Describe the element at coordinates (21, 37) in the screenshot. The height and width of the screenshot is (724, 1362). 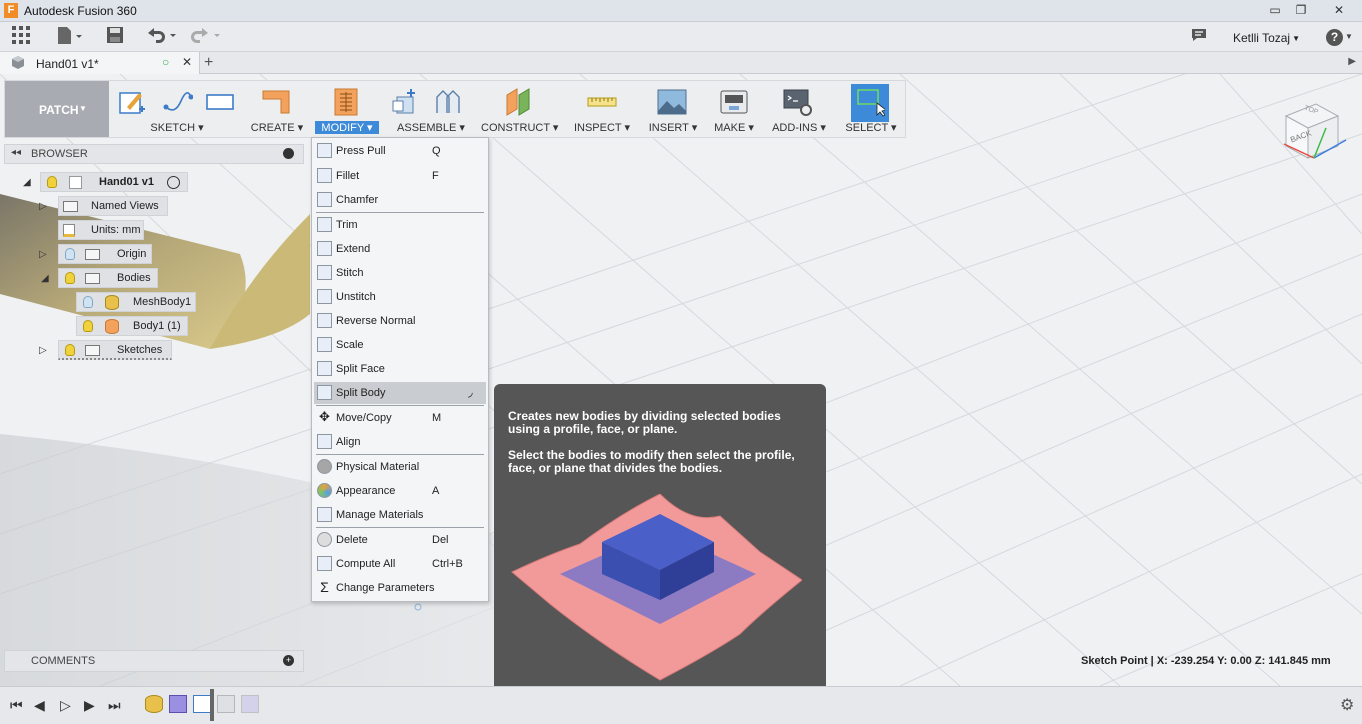
I see `app-grid-icon` at that location.